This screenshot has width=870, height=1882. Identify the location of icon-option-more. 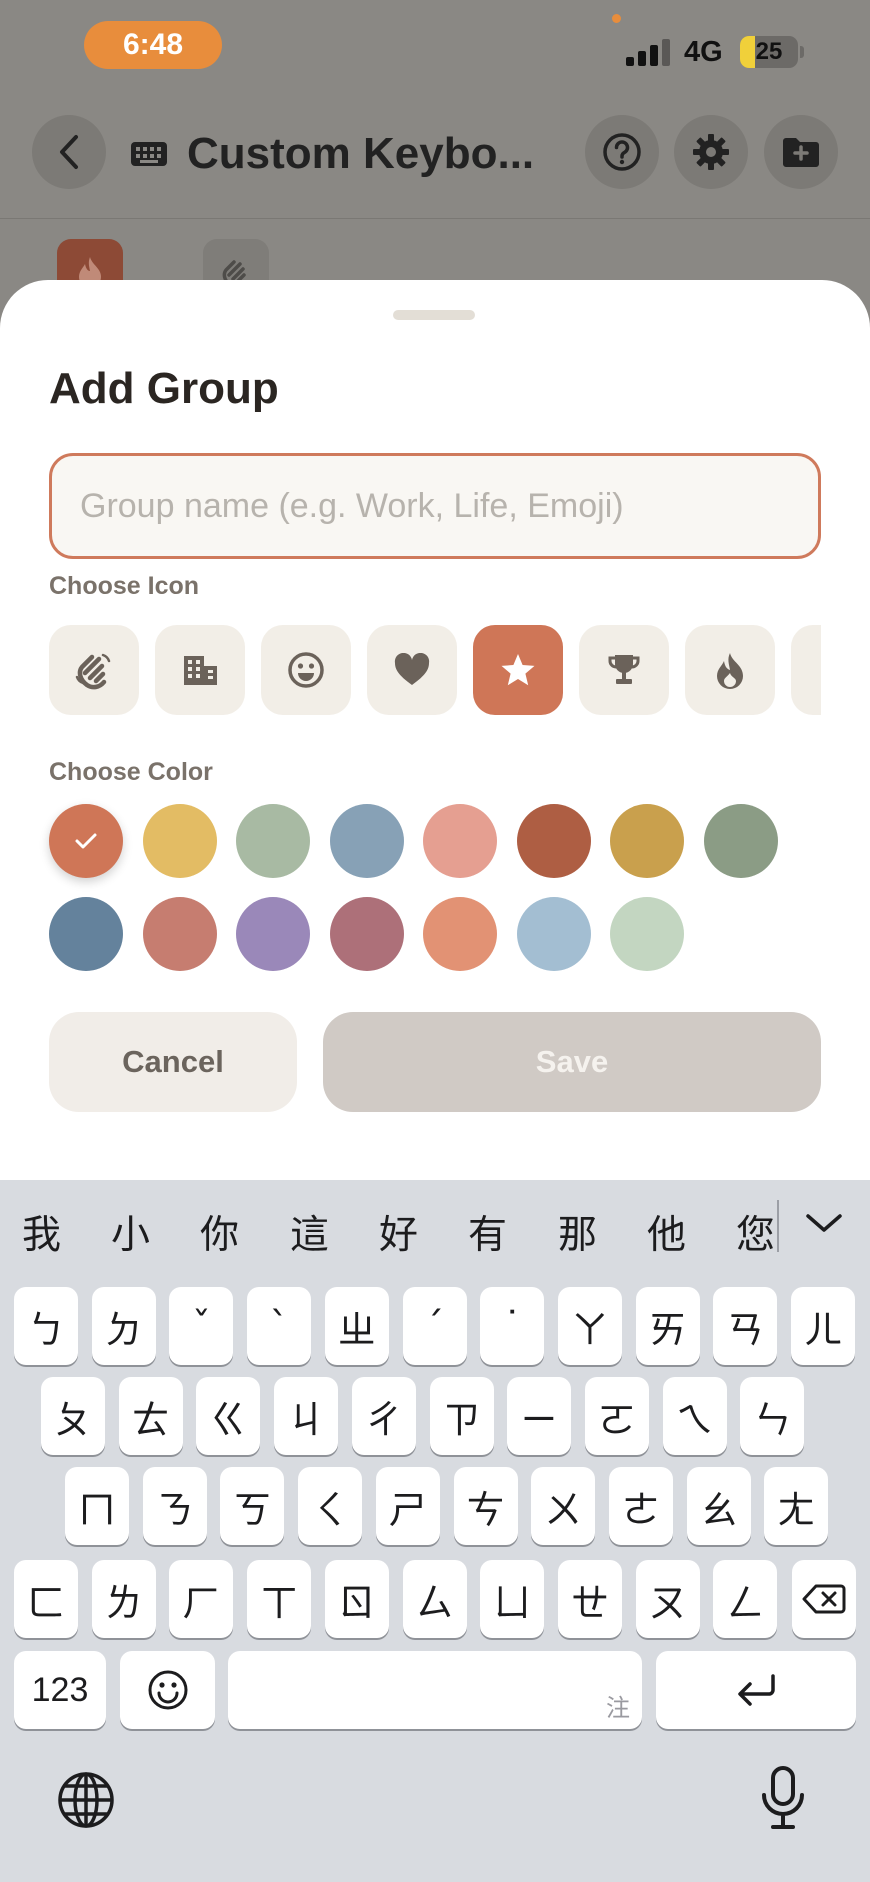
(806, 670).